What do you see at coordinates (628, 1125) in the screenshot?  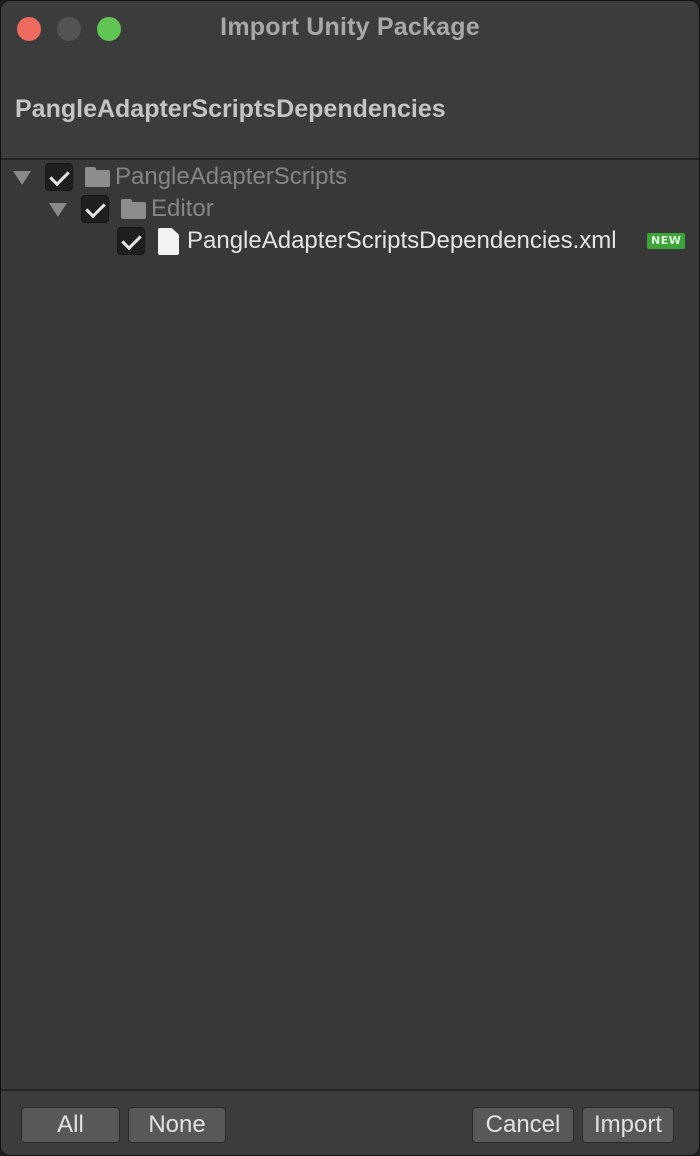 I see `import-button: Import` at bounding box center [628, 1125].